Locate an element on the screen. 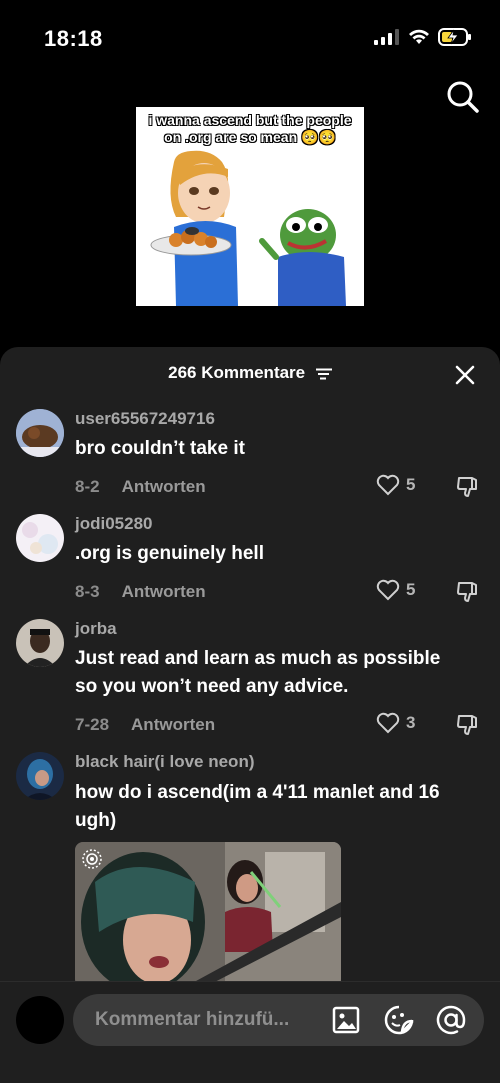 The image size is (500, 1083). comment-username: user65567249716 is located at coordinates (145, 419).